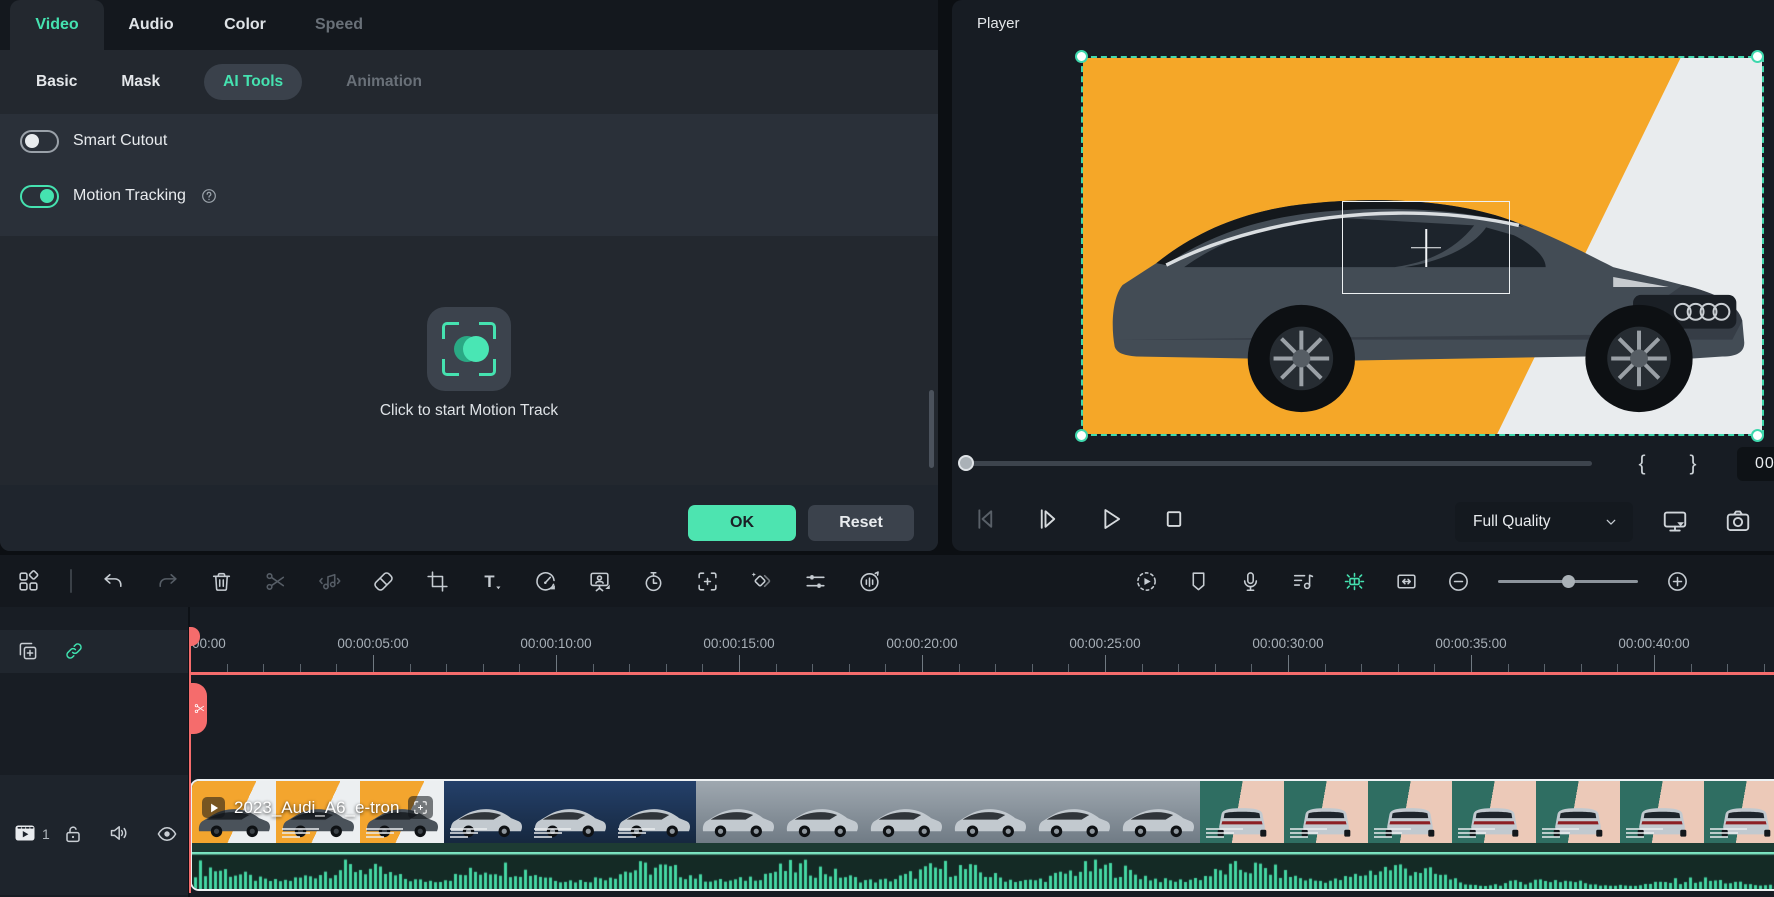 The image size is (1774, 897). Describe the element at coordinates (28, 651) in the screenshot. I see `add-track-button` at that location.